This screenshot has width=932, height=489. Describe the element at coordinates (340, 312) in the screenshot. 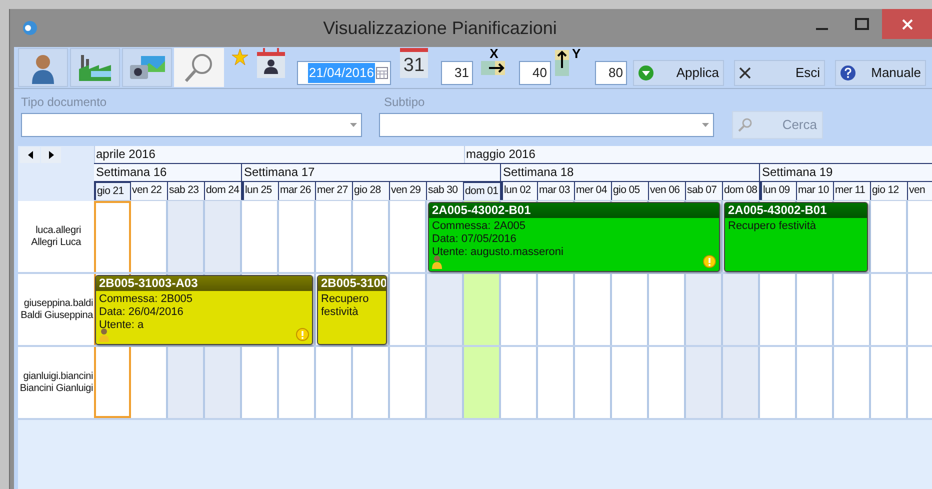

I see `appointment-text: festività` at that location.